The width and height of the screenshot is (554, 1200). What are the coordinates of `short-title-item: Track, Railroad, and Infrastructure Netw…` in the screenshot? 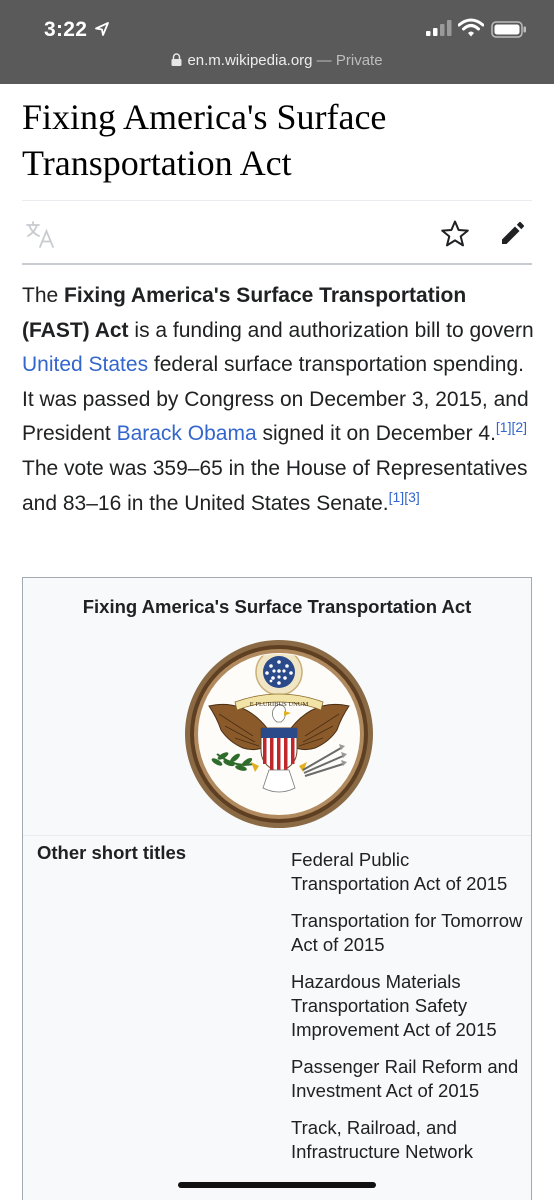 It's located at (382, 1139).